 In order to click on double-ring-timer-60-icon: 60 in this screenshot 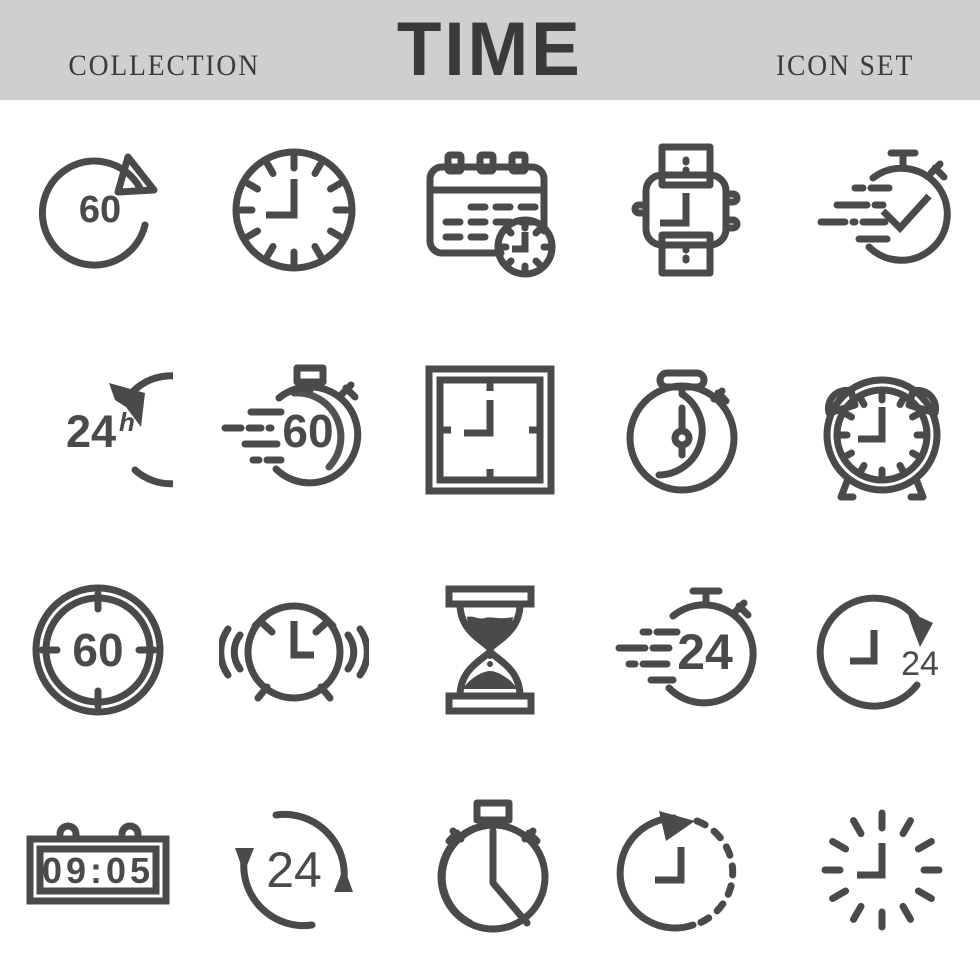, I will do `click(98, 650)`.